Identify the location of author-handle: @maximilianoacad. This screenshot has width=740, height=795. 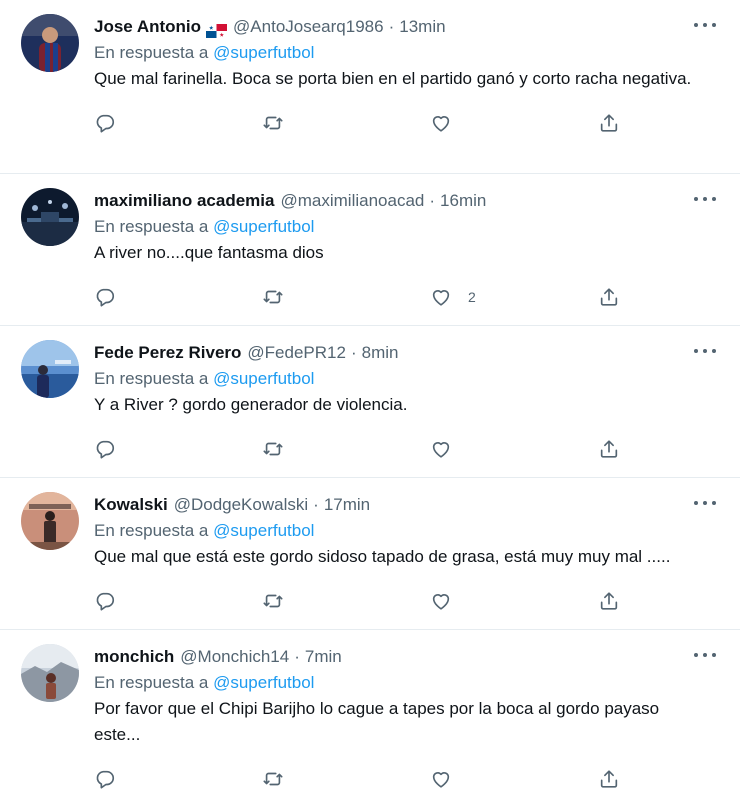
(352, 201).